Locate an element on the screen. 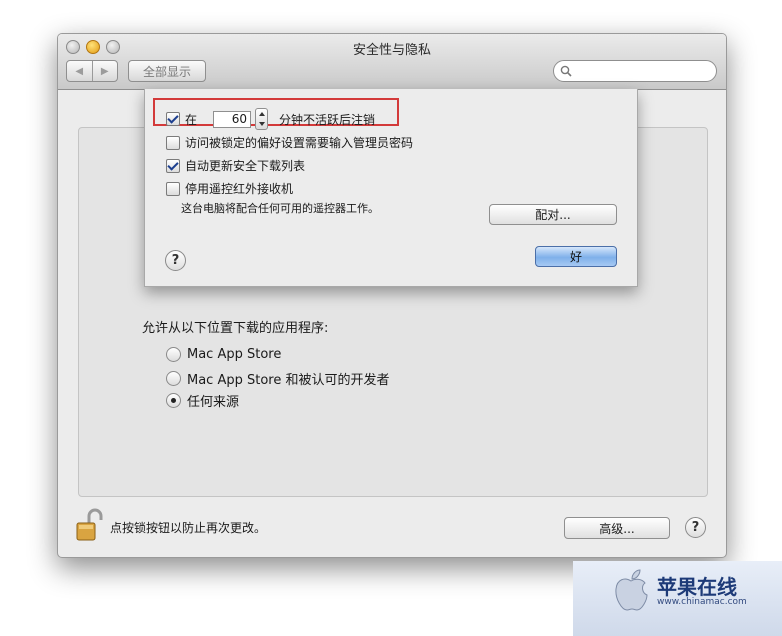  forward-arrow-icon: ▶ is located at coordinates (104, 71).